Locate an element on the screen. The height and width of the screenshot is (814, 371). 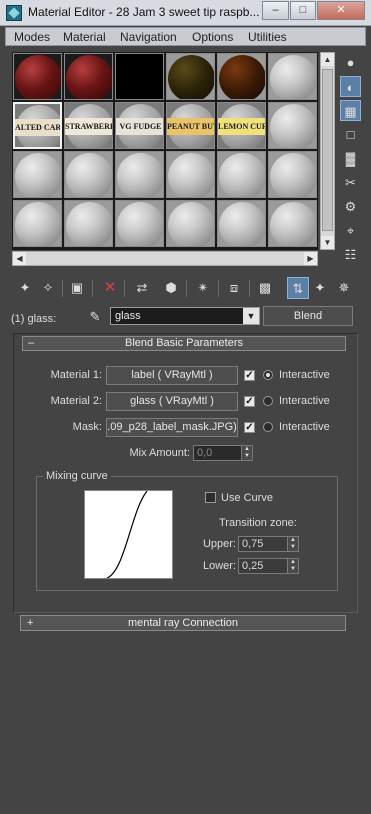
blend-parameters-rollout: – Blend Basic Parameters is located at coordinates (184, 343).